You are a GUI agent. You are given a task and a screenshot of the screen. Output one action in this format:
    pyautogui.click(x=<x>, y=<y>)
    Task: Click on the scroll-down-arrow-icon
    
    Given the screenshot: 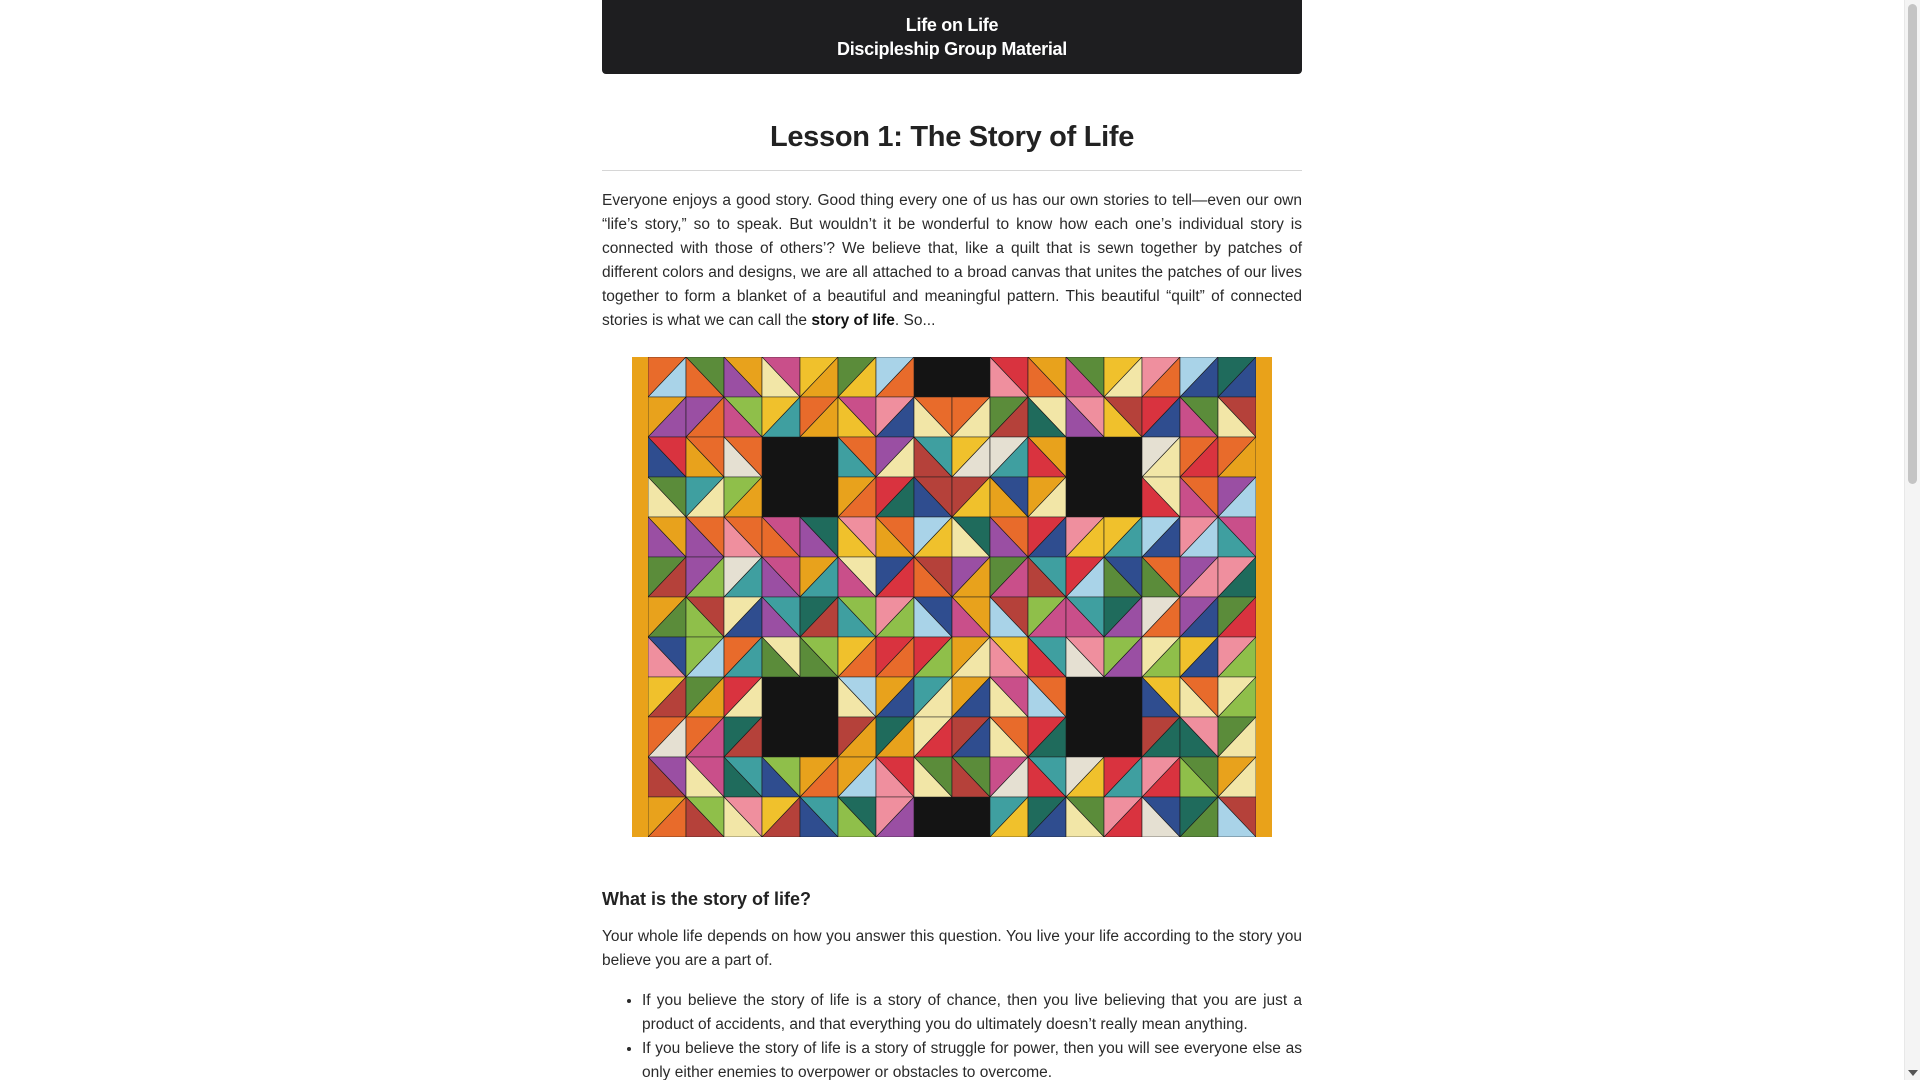 What is the action you would take?
    pyautogui.click(x=1913, y=1073)
    